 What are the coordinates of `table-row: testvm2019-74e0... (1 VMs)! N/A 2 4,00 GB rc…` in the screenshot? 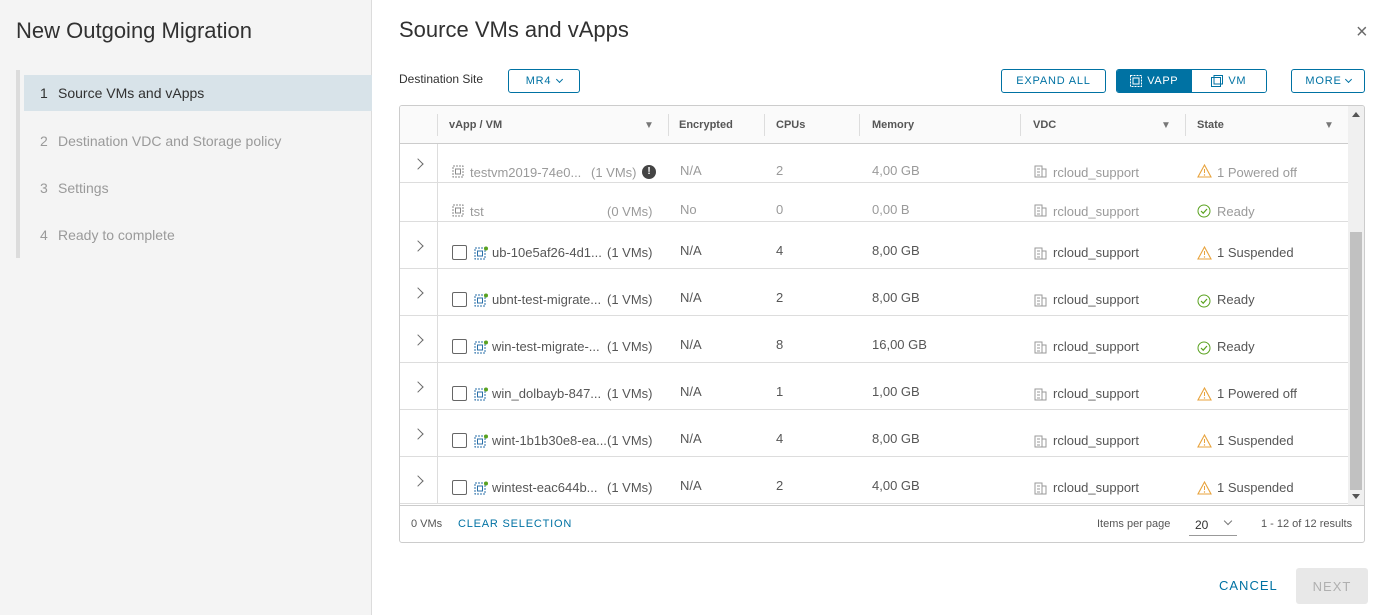 It's located at (874, 163).